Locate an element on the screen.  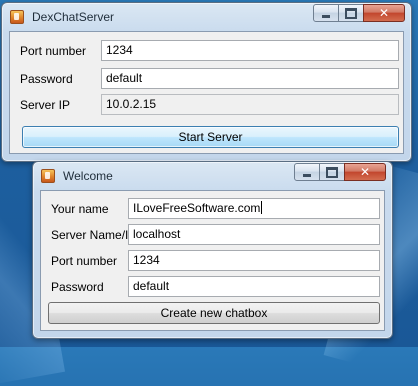
welcome-window-titlebar: Welcome ✕ is located at coordinates (212, 176).